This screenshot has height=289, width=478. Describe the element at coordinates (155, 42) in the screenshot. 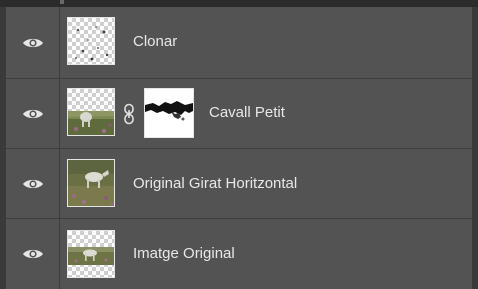

I see `layer-name: Clonar` at that location.